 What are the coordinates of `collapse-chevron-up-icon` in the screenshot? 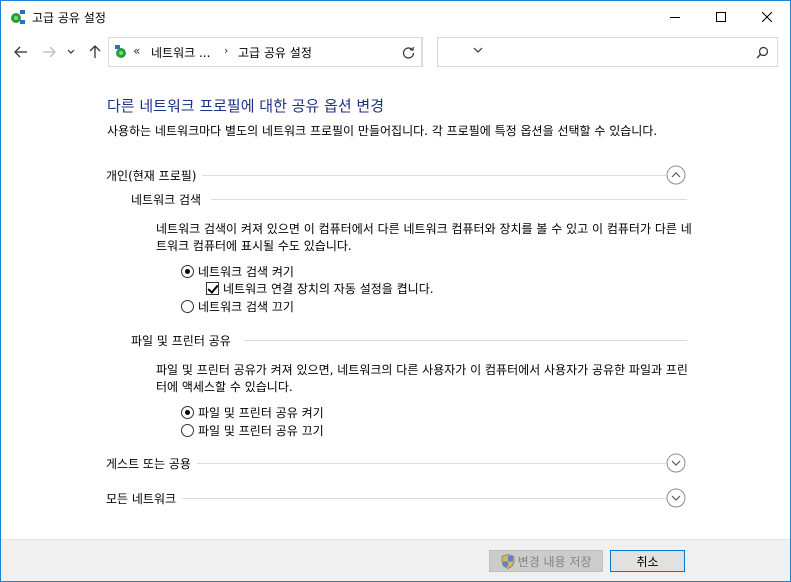 It's located at (676, 175).